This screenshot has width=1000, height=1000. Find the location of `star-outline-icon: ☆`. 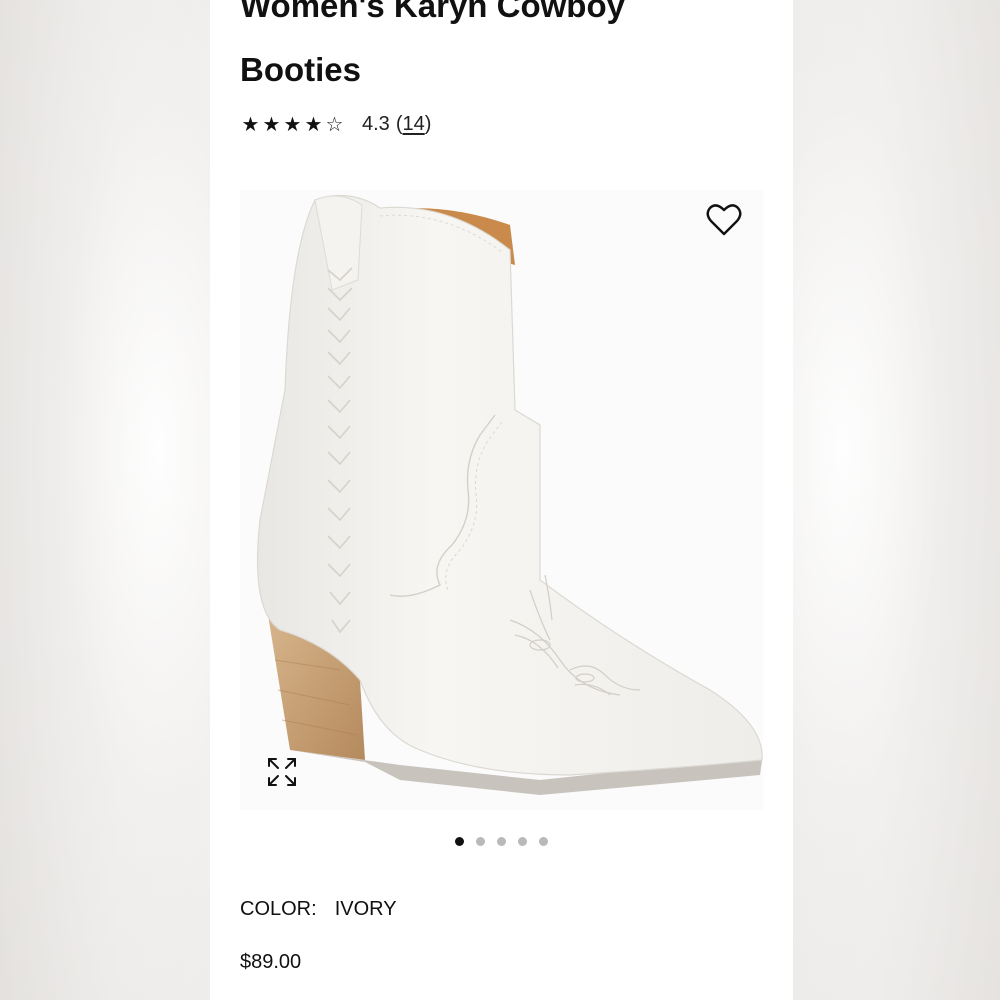

star-outline-icon: ☆ is located at coordinates (334, 124).